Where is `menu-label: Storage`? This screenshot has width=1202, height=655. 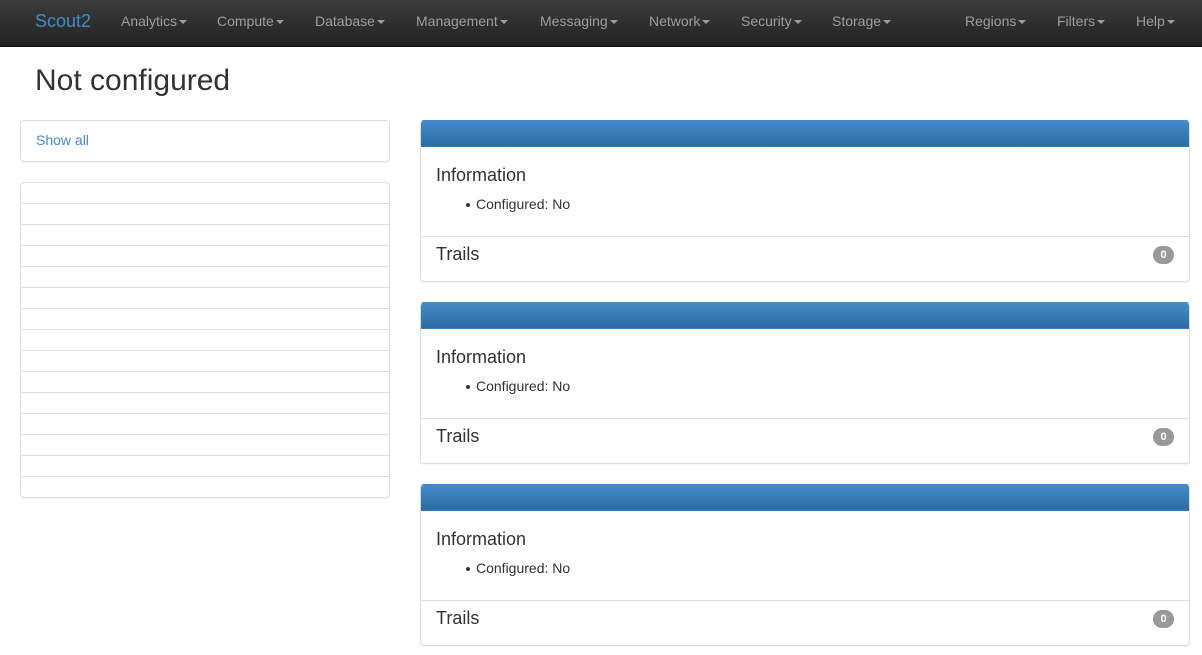 menu-label: Storage is located at coordinates (857, 21).